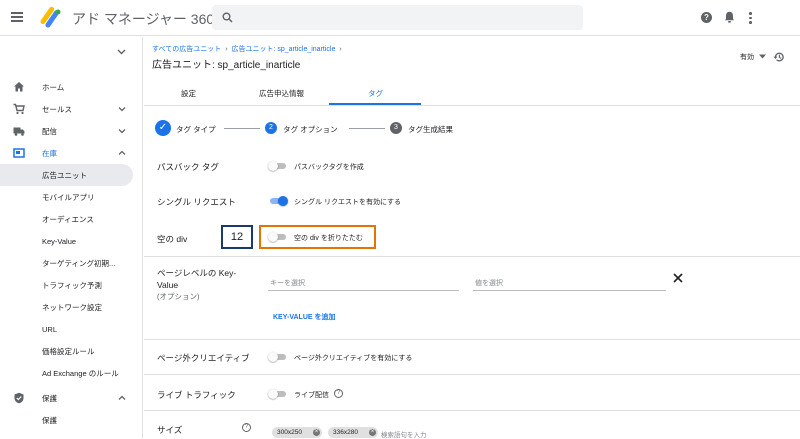  I want to click on check-icon: ✓, so click(163, 127).